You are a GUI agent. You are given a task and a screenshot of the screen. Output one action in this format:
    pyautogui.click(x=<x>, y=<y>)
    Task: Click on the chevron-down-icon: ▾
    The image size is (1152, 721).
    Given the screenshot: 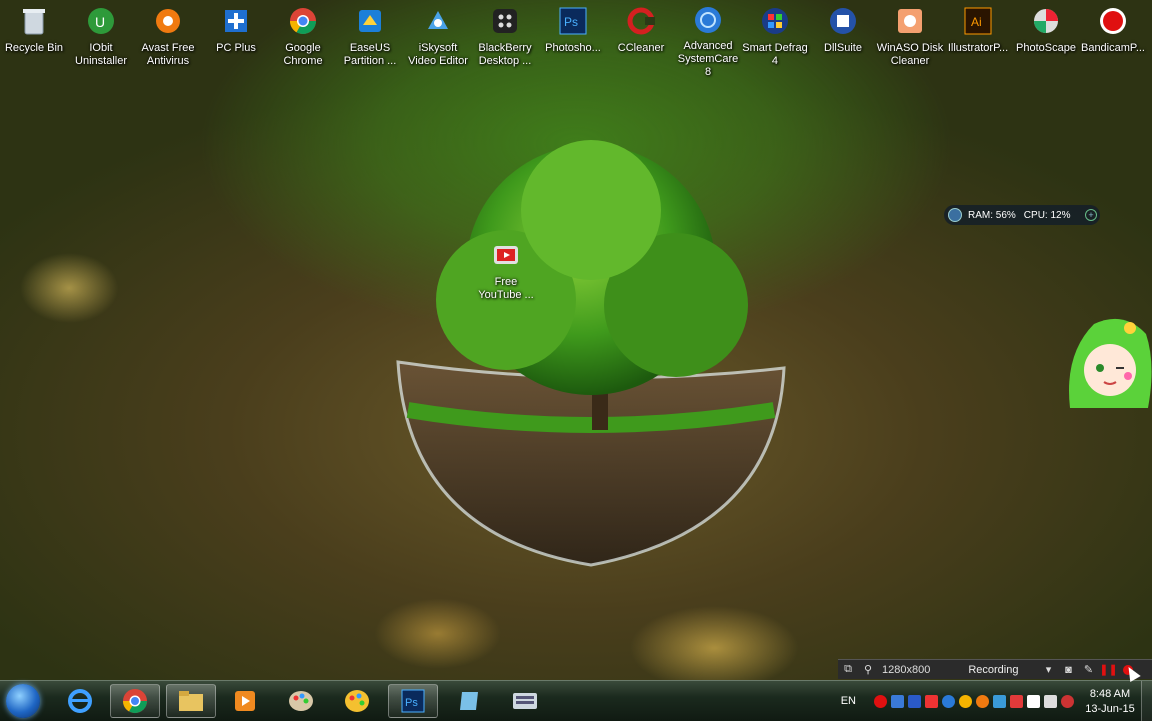 What is the action you would take?
    pyautogui.click(x=1048, y=670)
    